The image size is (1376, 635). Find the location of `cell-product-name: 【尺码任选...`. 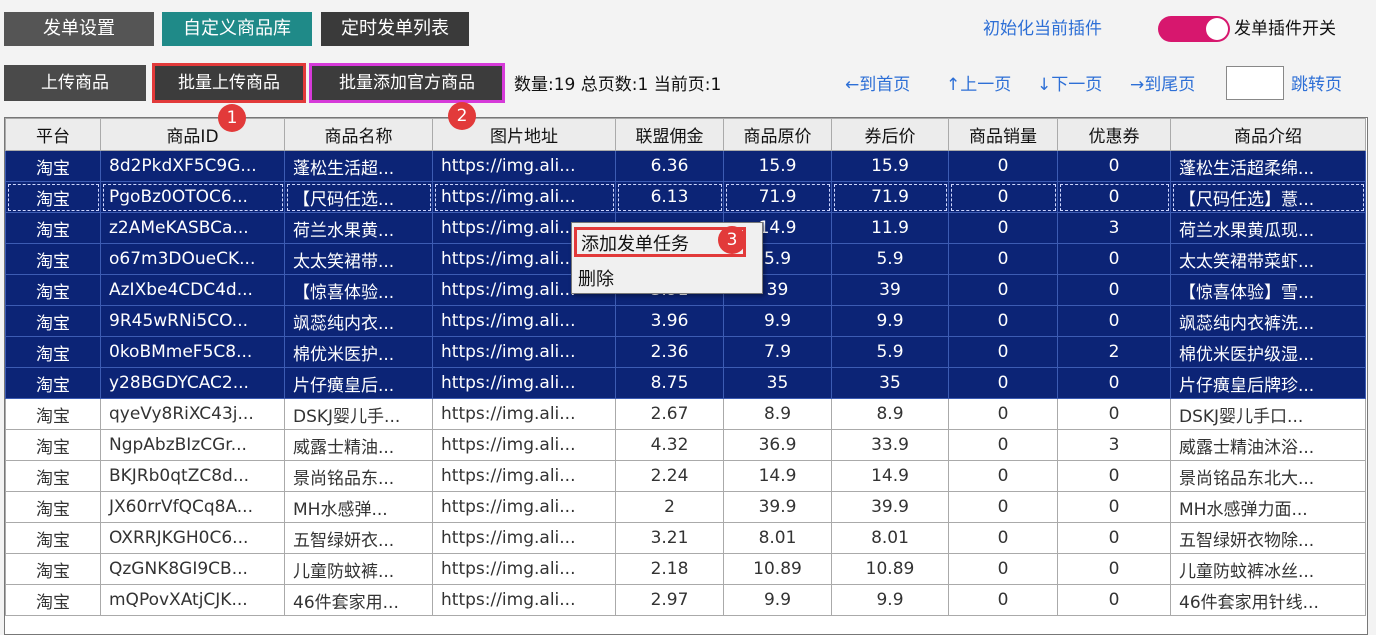

cell-product-name: 【尺码任选... is located at coordinates (358, 197).